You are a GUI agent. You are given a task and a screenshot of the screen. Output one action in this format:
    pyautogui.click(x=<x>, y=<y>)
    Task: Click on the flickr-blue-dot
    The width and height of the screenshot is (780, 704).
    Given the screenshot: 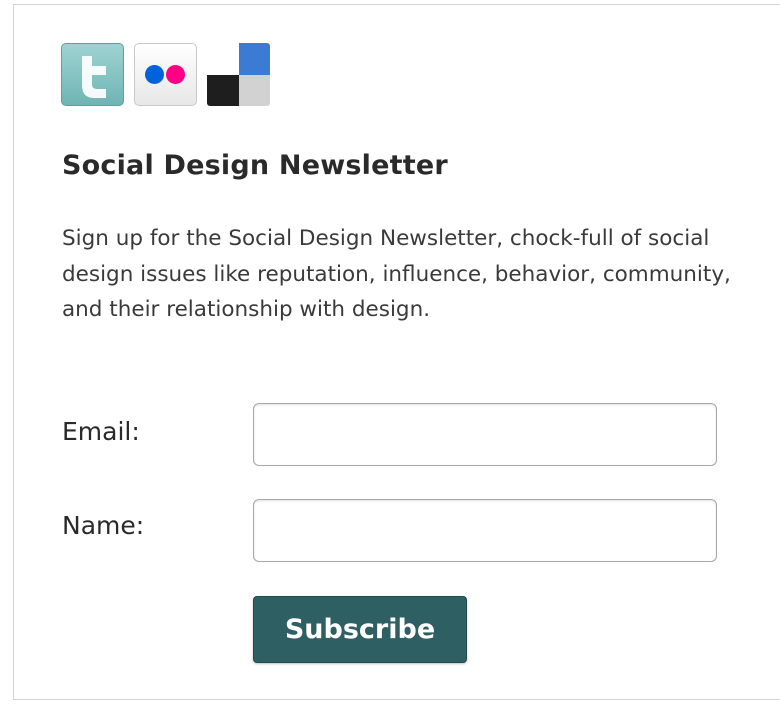 What is the action you would take?
    pyautogui.click(x=154, y=74)
    